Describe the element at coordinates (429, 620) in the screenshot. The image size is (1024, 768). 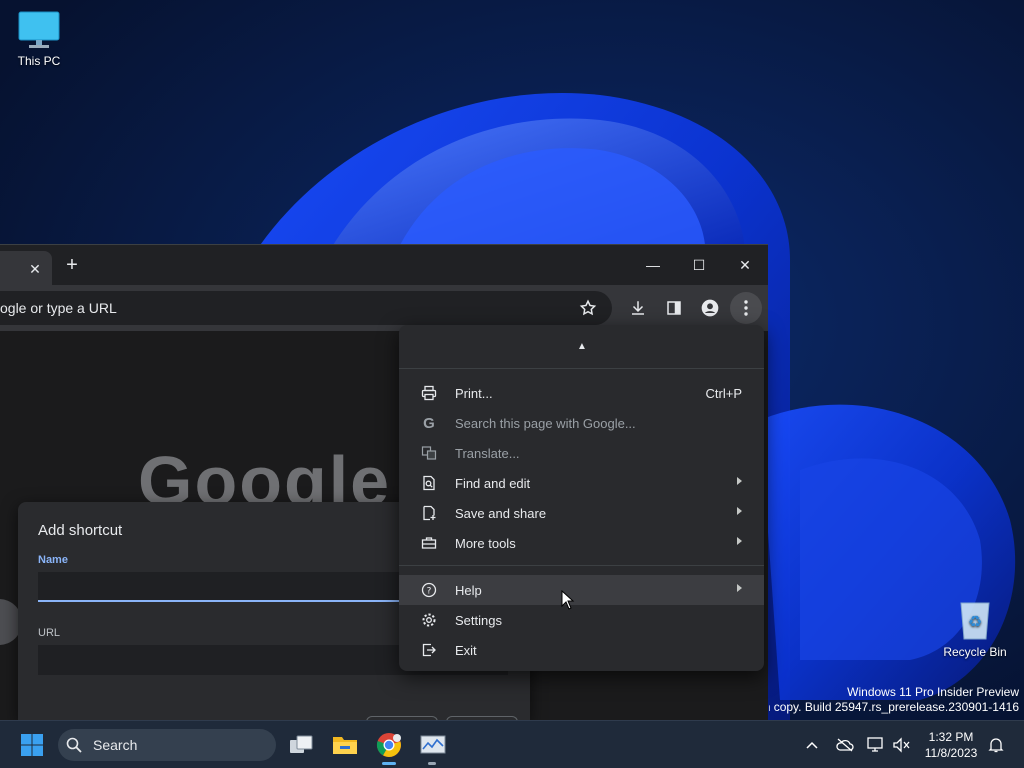
I see `gear-icon` at that location.